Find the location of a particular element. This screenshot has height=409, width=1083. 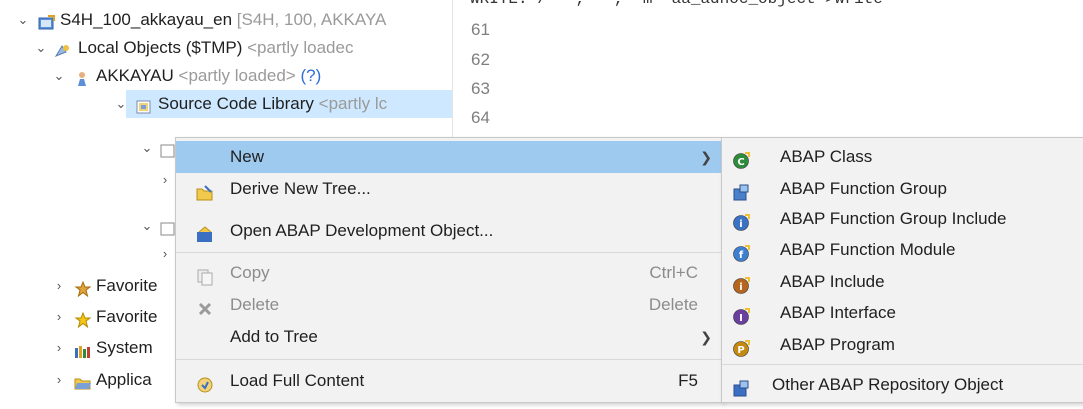

copy-shortcut: Ctrl+C is located at coordinates (673, 272).